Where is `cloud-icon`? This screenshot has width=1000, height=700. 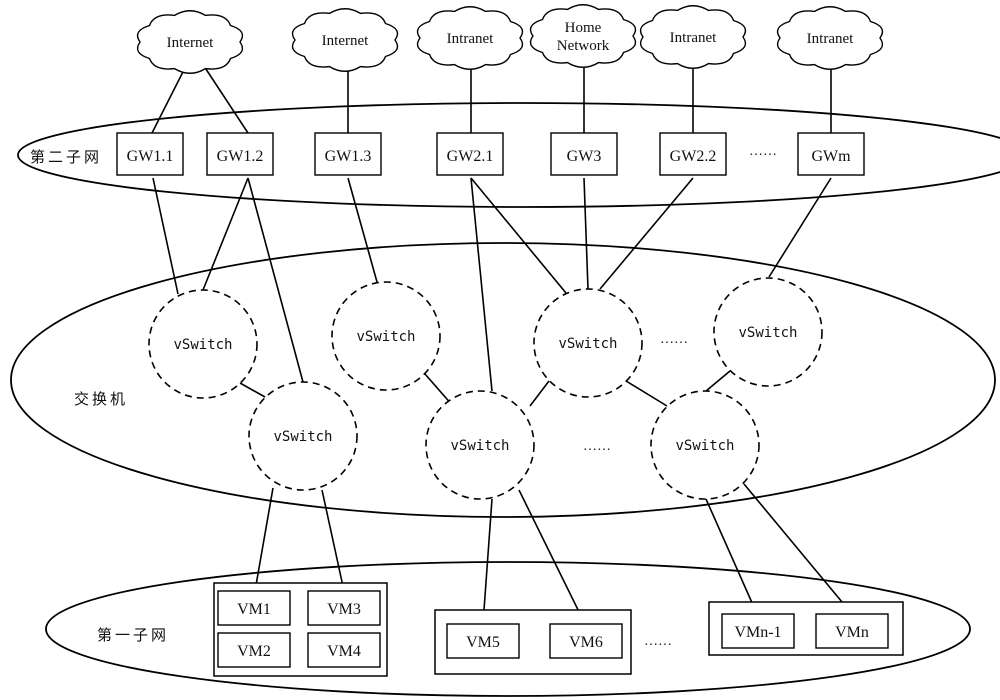 cloud-icon is located at coordinates (583, 36).